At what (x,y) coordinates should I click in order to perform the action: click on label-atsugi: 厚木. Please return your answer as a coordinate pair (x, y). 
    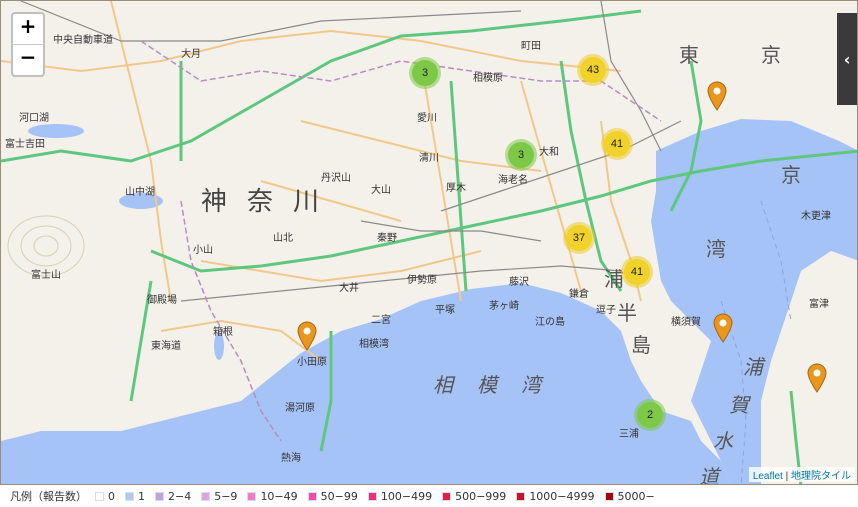
    Looking at the image, I should click on (456, 188).